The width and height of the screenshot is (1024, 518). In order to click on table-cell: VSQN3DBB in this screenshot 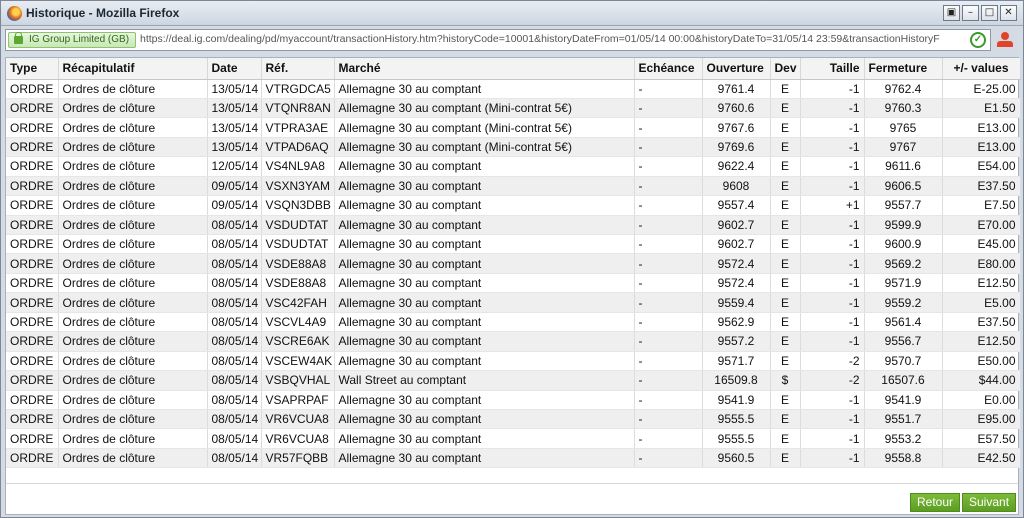, I will do `click(298, 205)`.